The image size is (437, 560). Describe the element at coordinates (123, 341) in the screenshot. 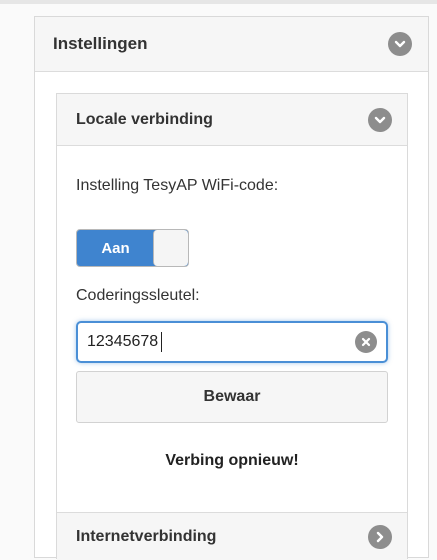

I see `encryption-key-value: 12345678` at that location.